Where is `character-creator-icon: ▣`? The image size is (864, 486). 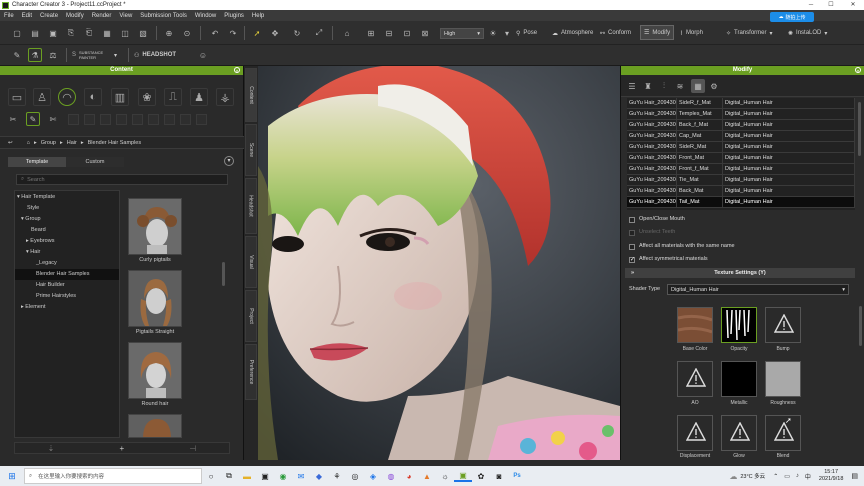 character-creator-icon: ▣ is located at coordinates (463, 476).